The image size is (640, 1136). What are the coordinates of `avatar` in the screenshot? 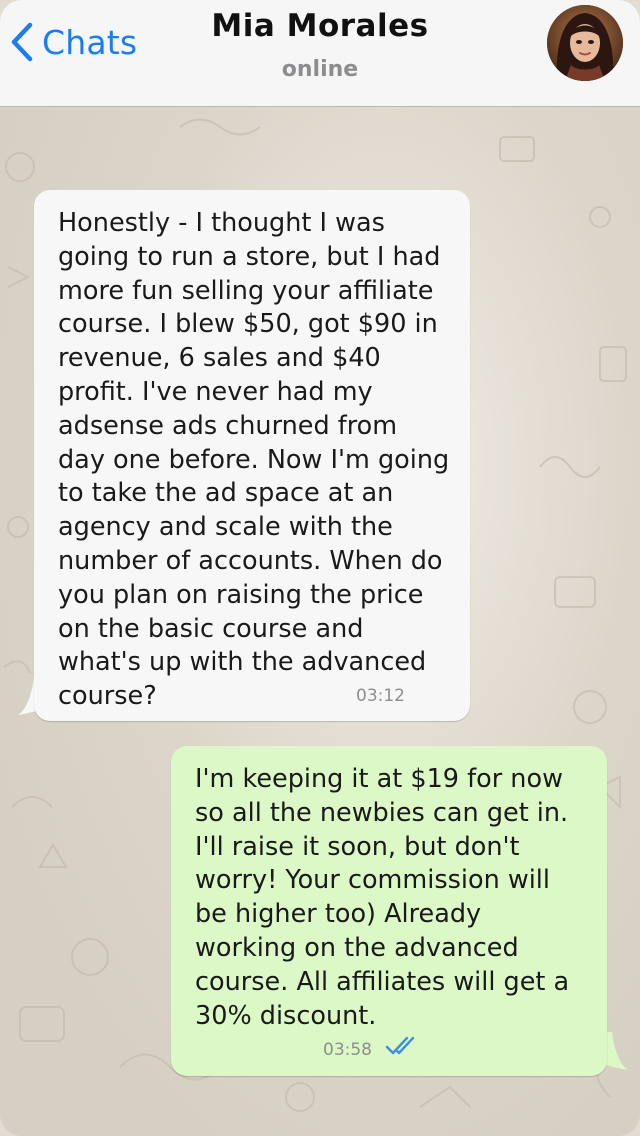 It's located at (585, 43).